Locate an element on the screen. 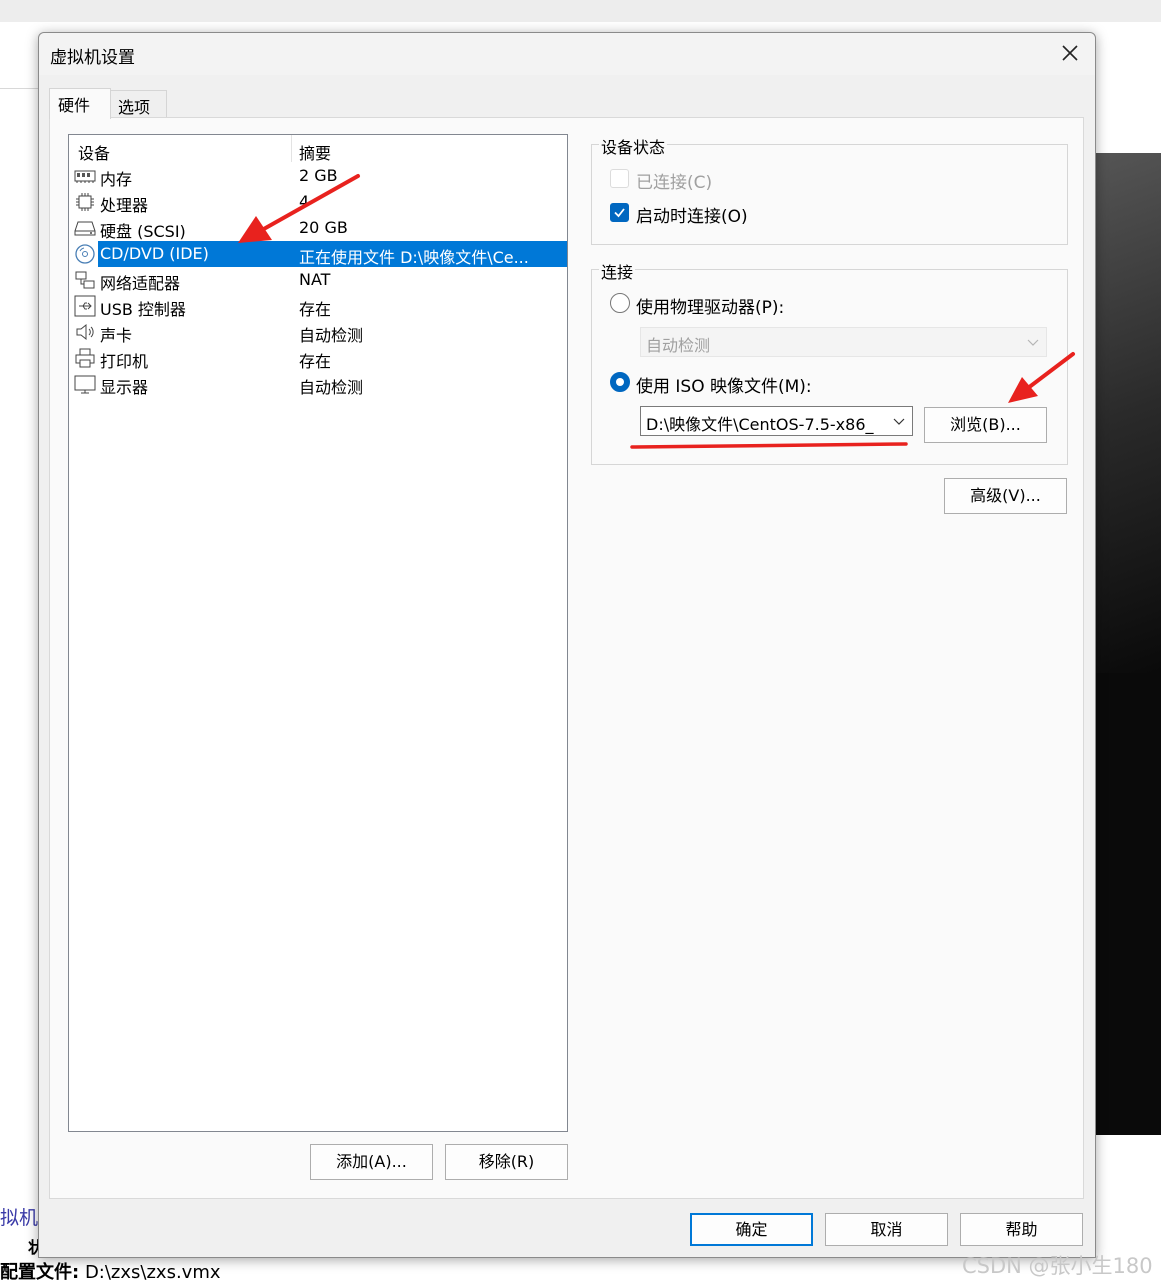  background-top-bar is located at coordinates (580, 11).